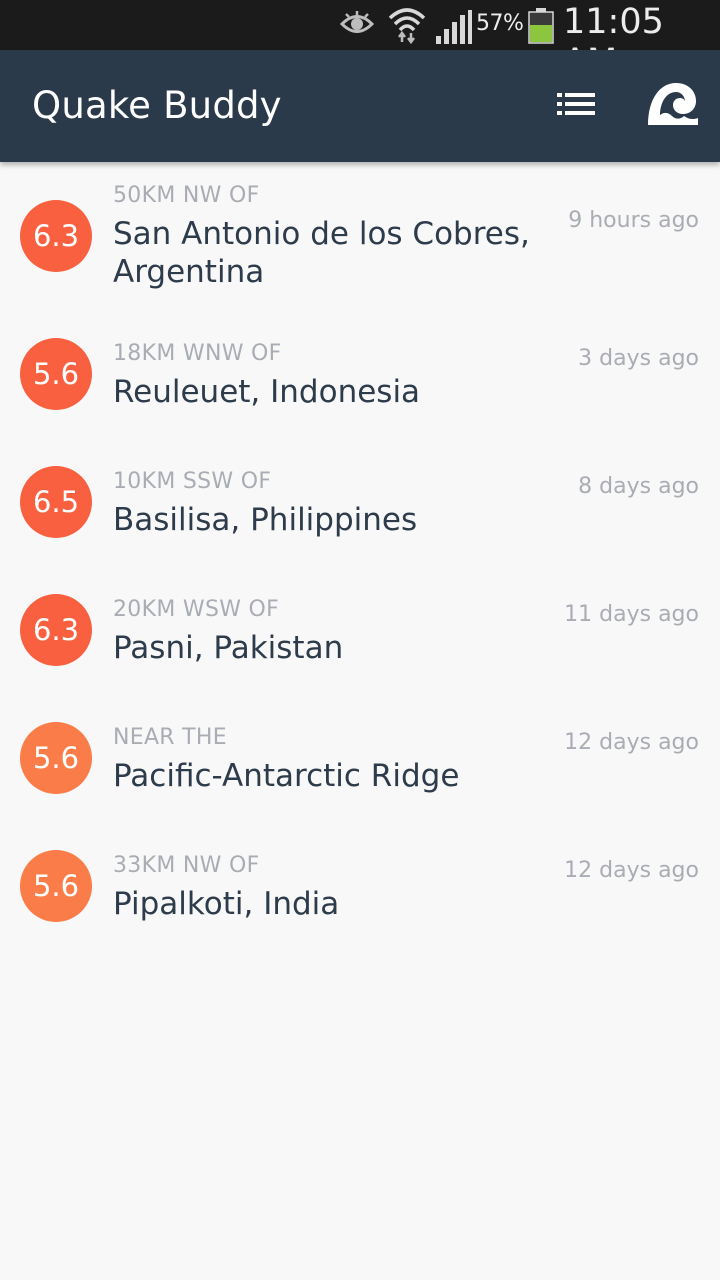 Image resolution: width=720 pixels, height=1280 pixels. What do you see at coordinates (186, 195) in the screenshot?
I see `quake-distance: 50KM NW OF` at bounding box center [186, 195].